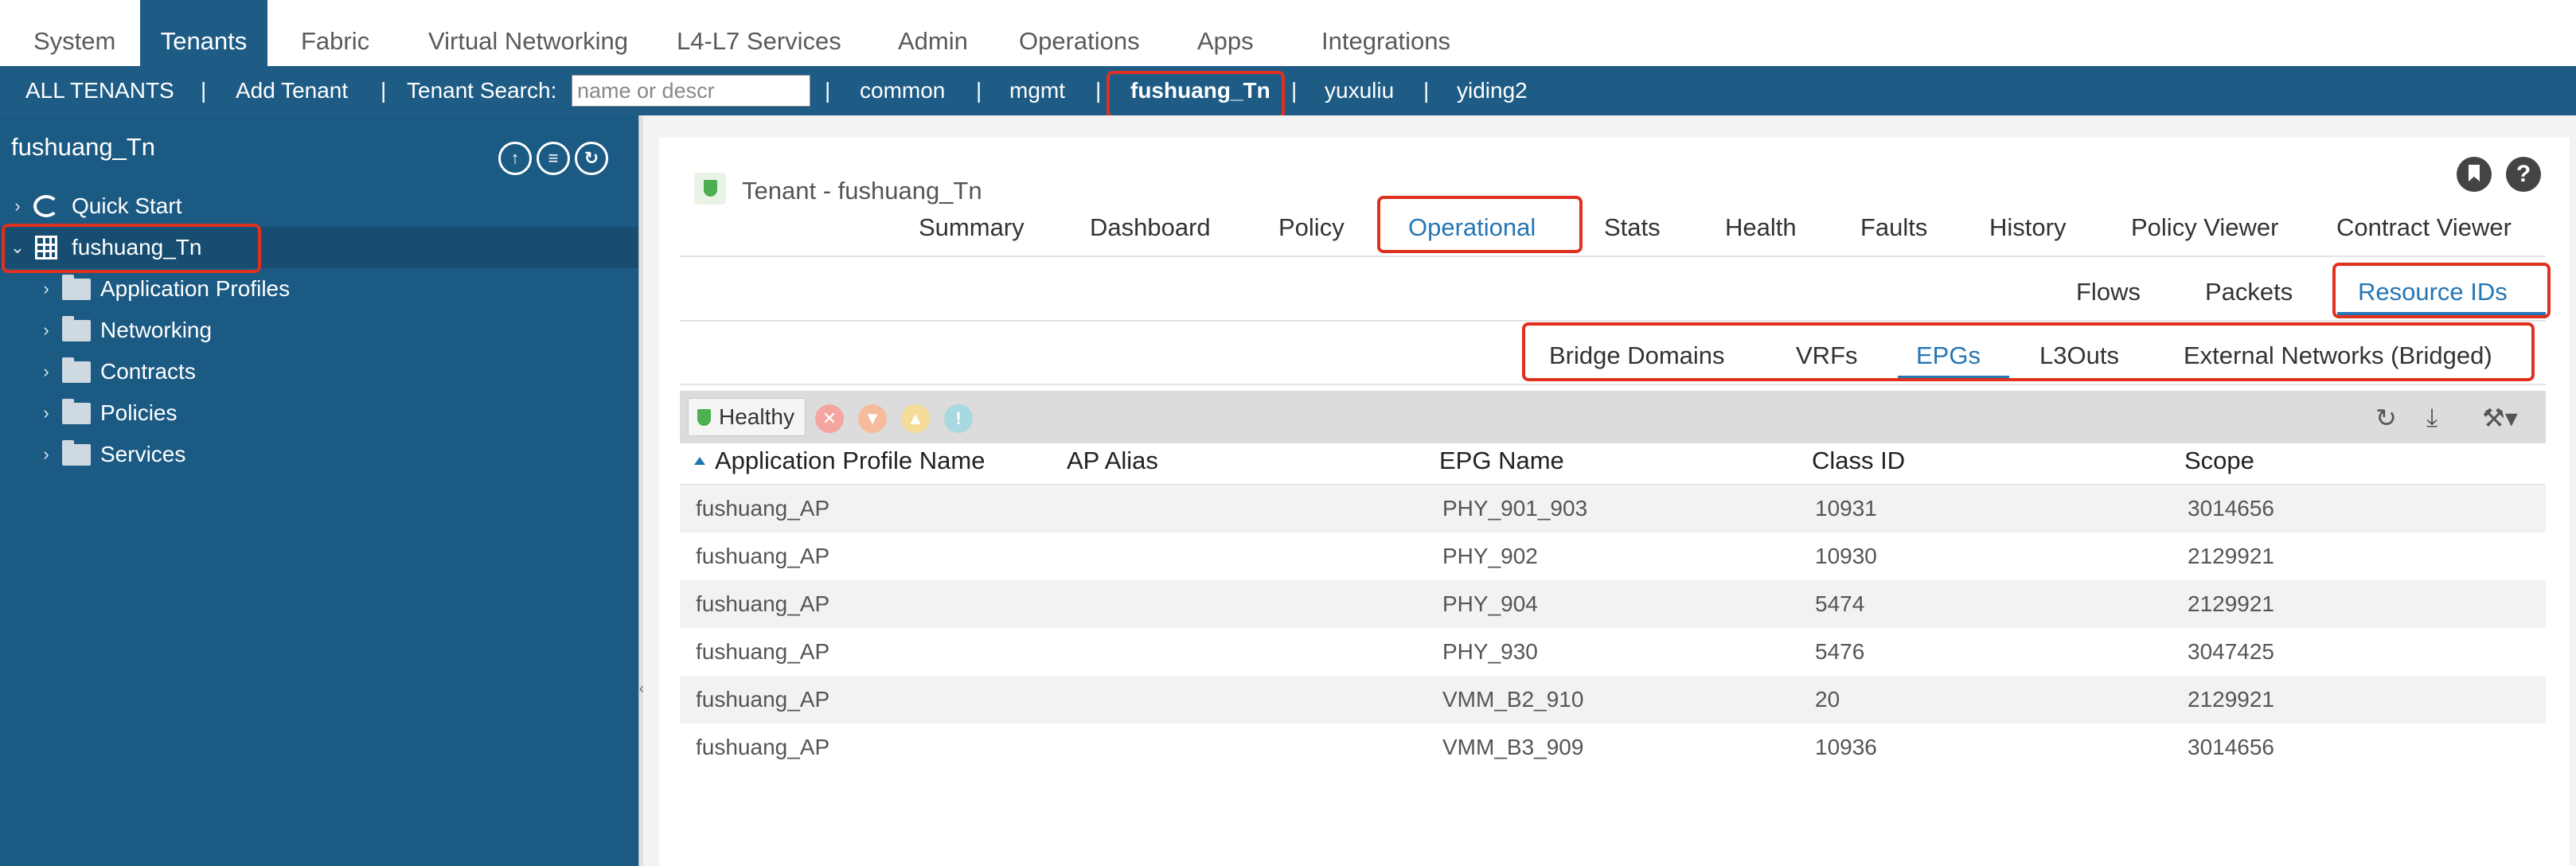 The height and width of the screenshot is (866, 2576). Describe the element at coordinates (1613, 652) in the screenshot. I see `table-row: fushuang_AP PHY_930 5476 3047425` at that location.